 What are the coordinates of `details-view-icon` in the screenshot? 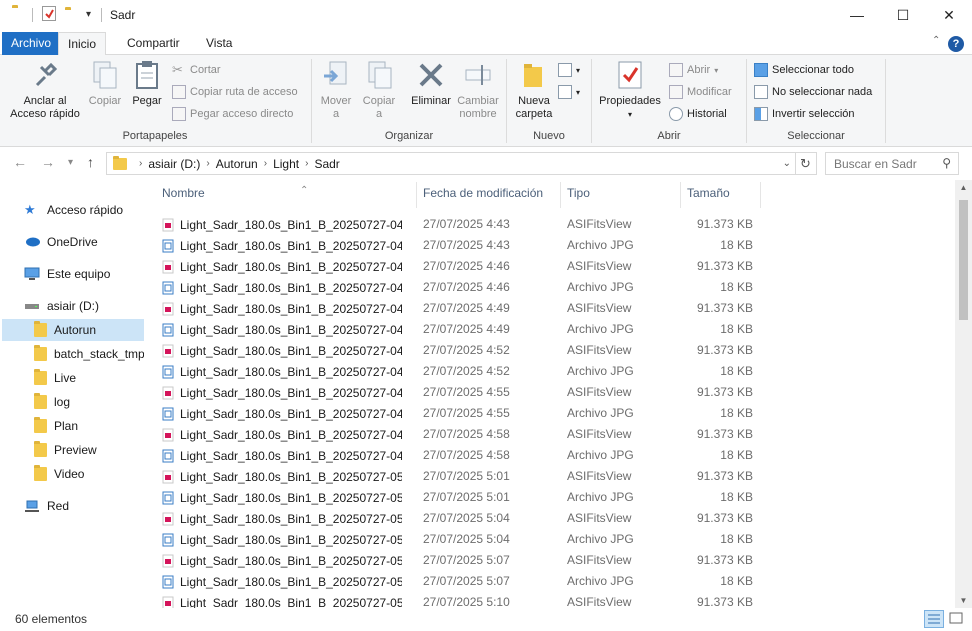 It's located at (934, 619).